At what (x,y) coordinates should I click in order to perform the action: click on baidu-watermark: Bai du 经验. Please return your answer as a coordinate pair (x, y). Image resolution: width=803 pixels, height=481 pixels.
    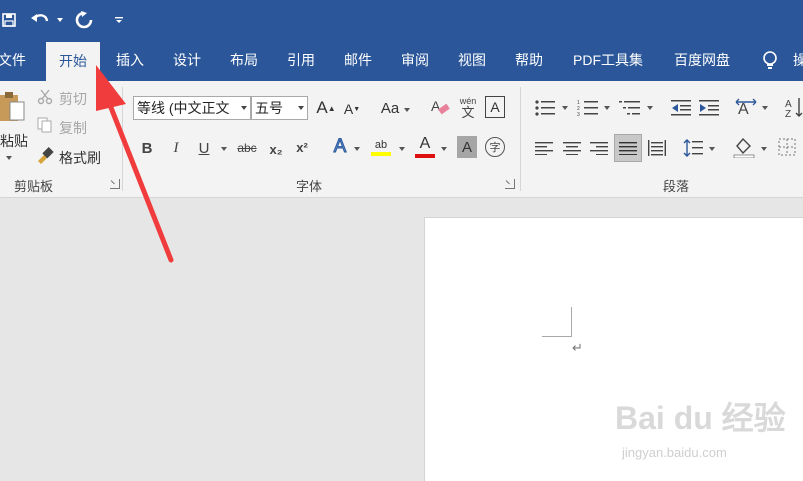
    Looking at the image, I should click on (700, 418).